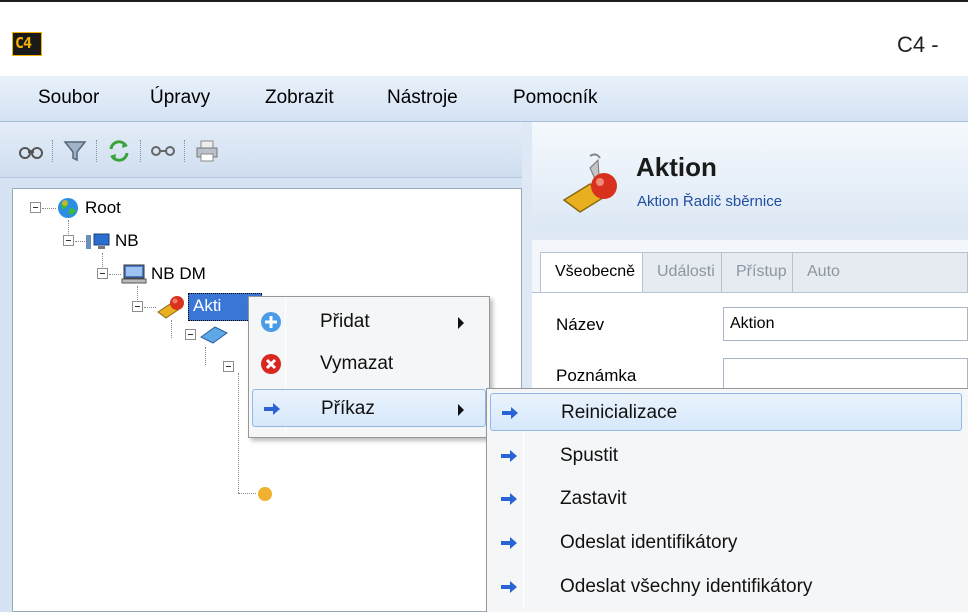 This screenshot has height=612, width=968. I want to click on menu-bar: Soubor Úpravy Zobrazit Nástroje Pomocník, so click(484, 99).